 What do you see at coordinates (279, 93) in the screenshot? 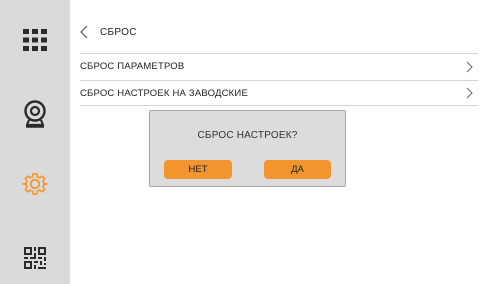
I see `list-item-factory-reset: СБРОС НАСТРОЕК НА ЗАВОДСКИЕ` at bounding box center [279, 93].